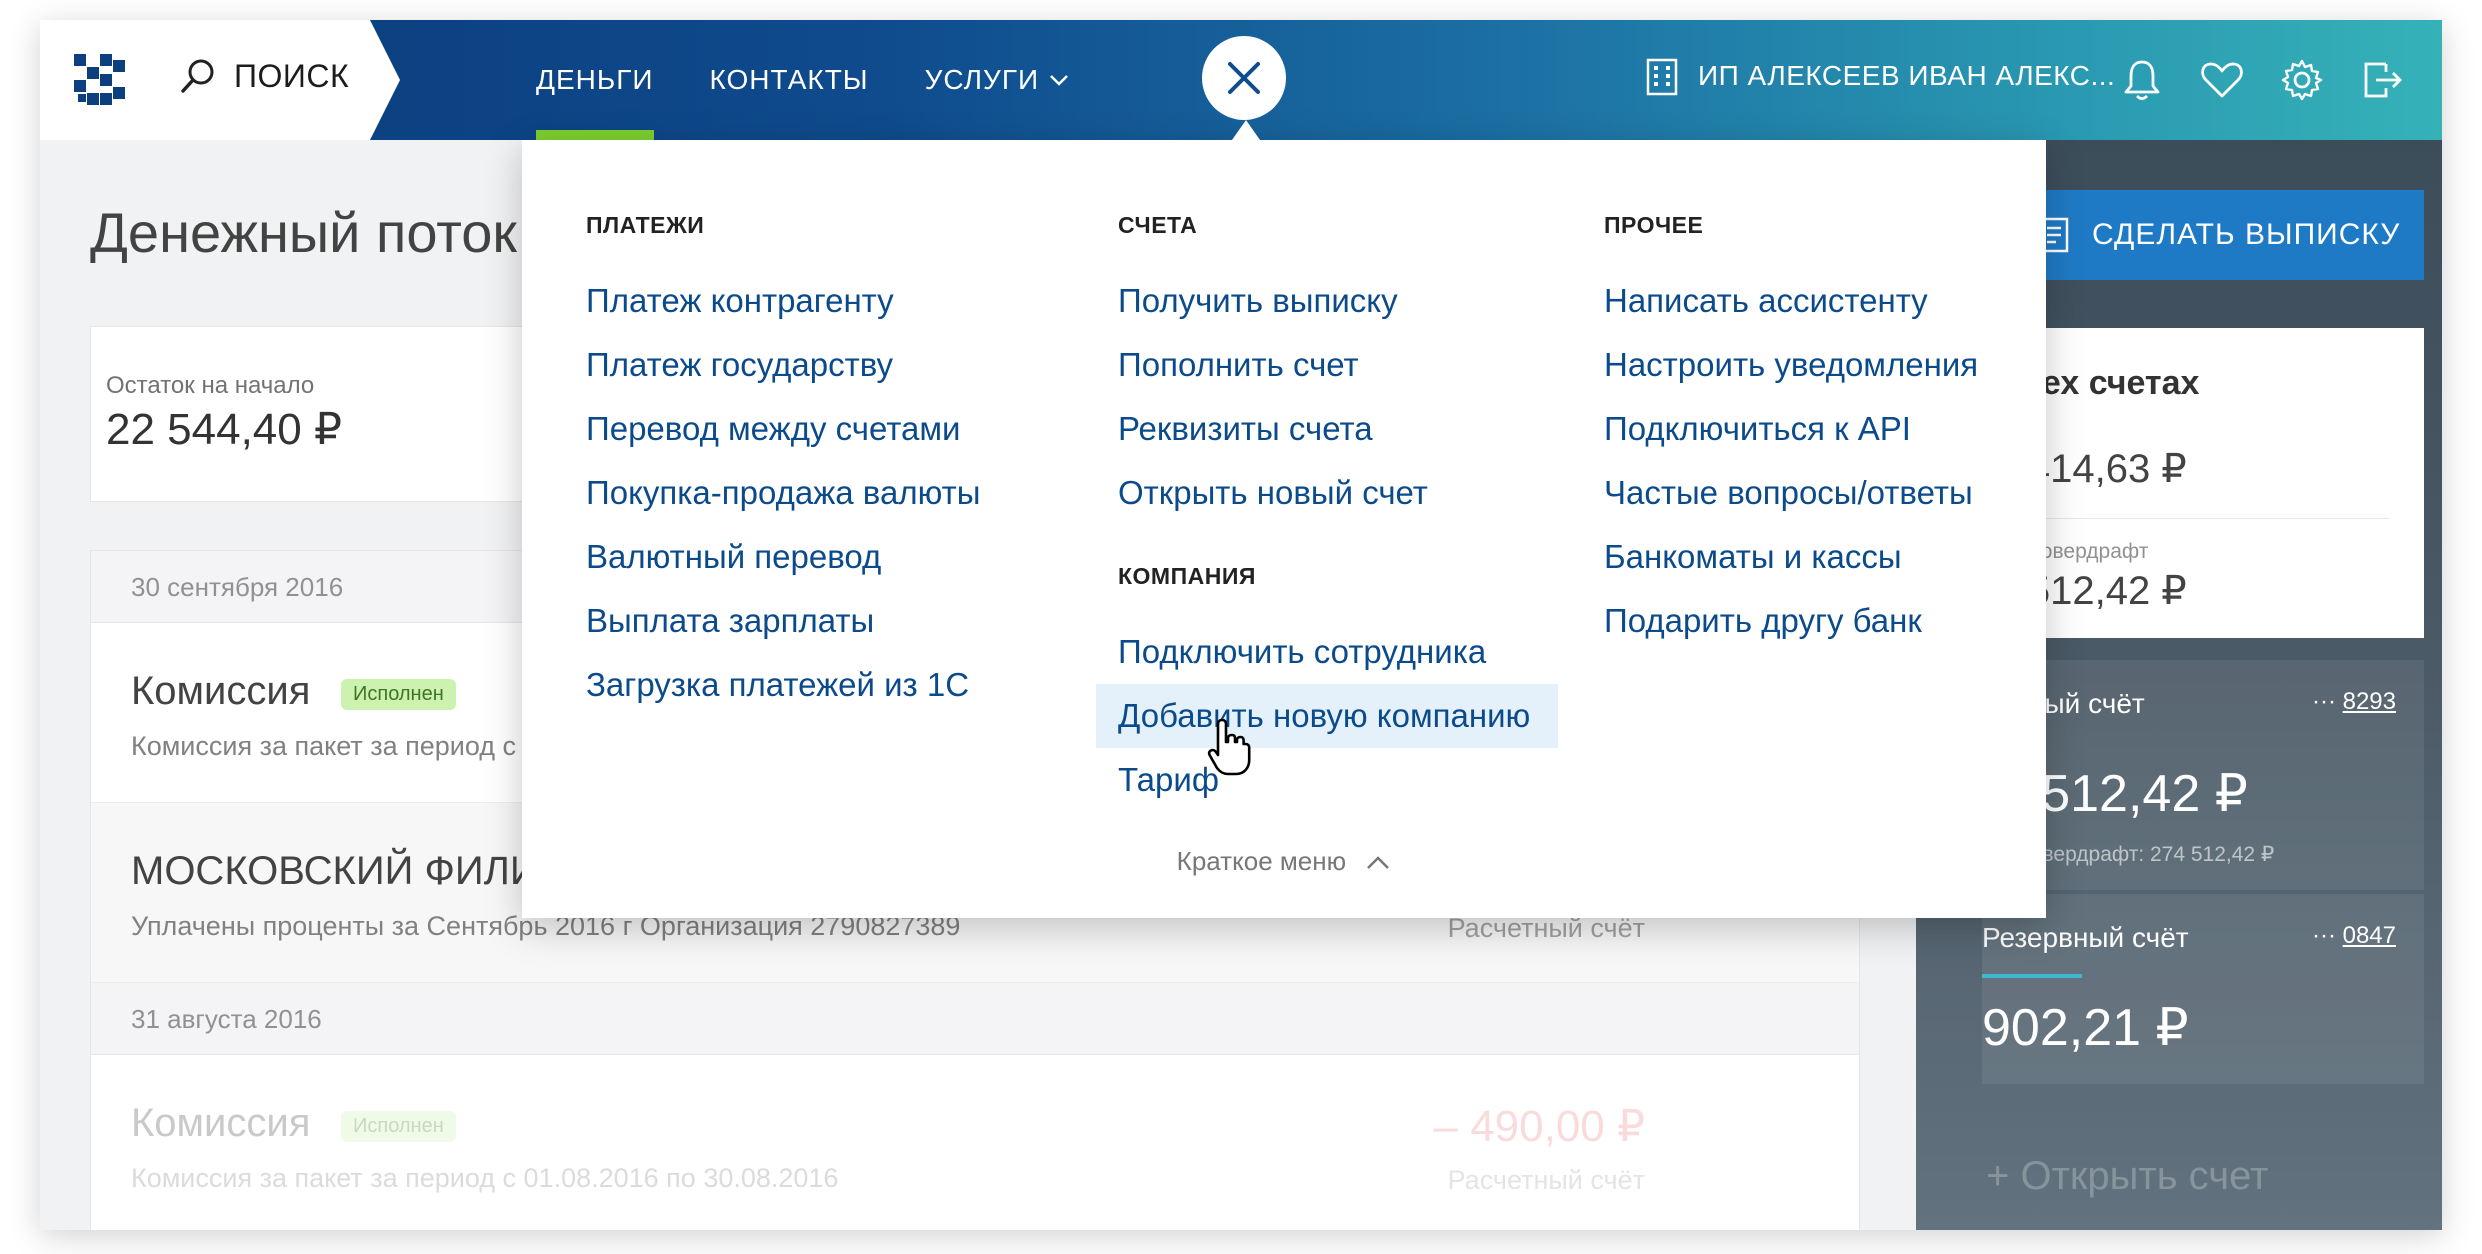 Image resolution: width=2482 pixels, height=1254 pixels. What do you see at coordinates (1539, 1126) in the screenshot?
I see `operation-amount: – 490,00 ₽` at bounding box center [1539, 1126].